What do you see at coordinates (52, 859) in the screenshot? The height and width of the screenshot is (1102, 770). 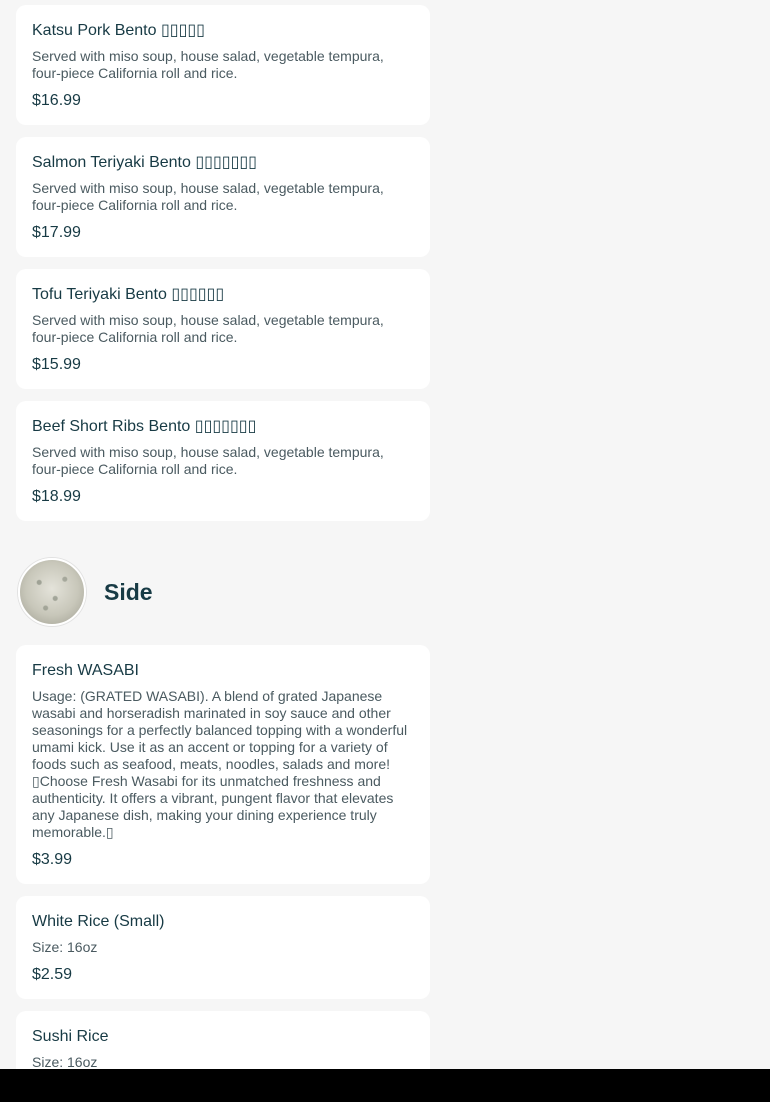 I see `item-price: $3.99` at bounding box center [52, 859].